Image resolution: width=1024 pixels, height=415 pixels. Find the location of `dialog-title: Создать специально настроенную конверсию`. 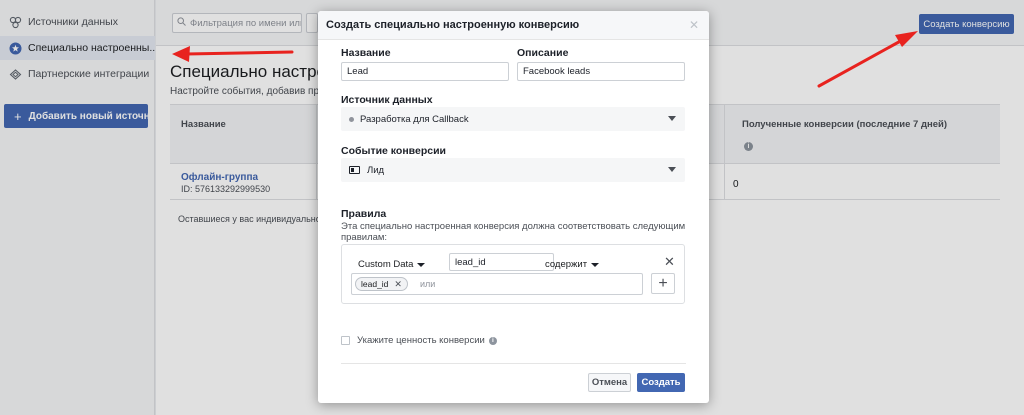

dialog-title: Создать специально настроенную конверсию is located at coordinates (453, 25).